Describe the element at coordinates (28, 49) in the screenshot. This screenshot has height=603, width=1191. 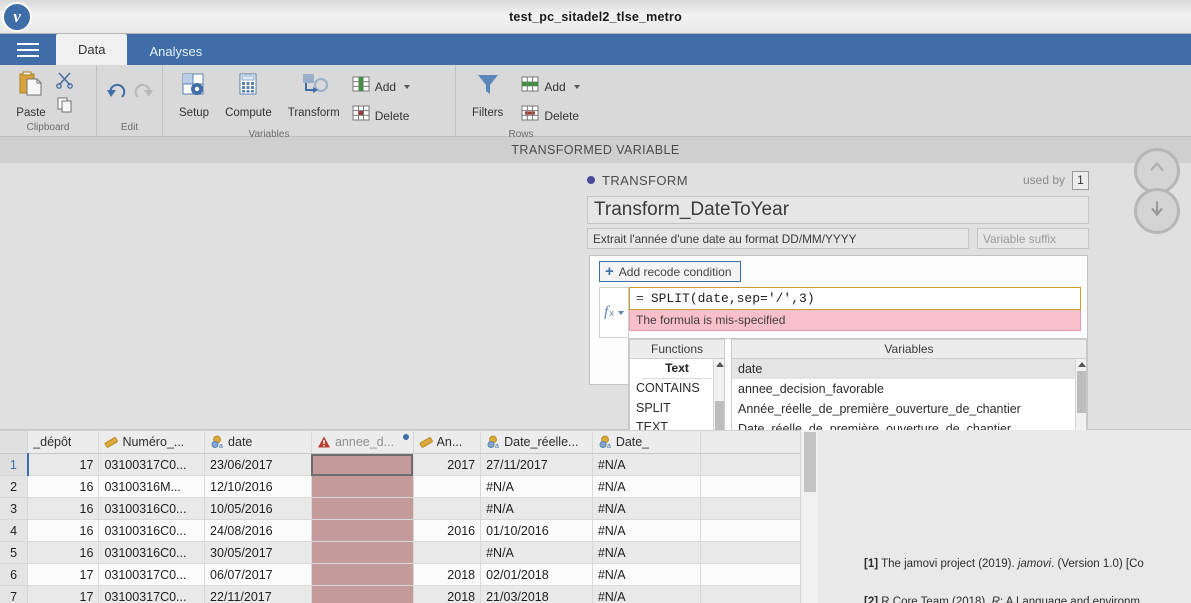
I see `hamburger-menu-icon` at that location.